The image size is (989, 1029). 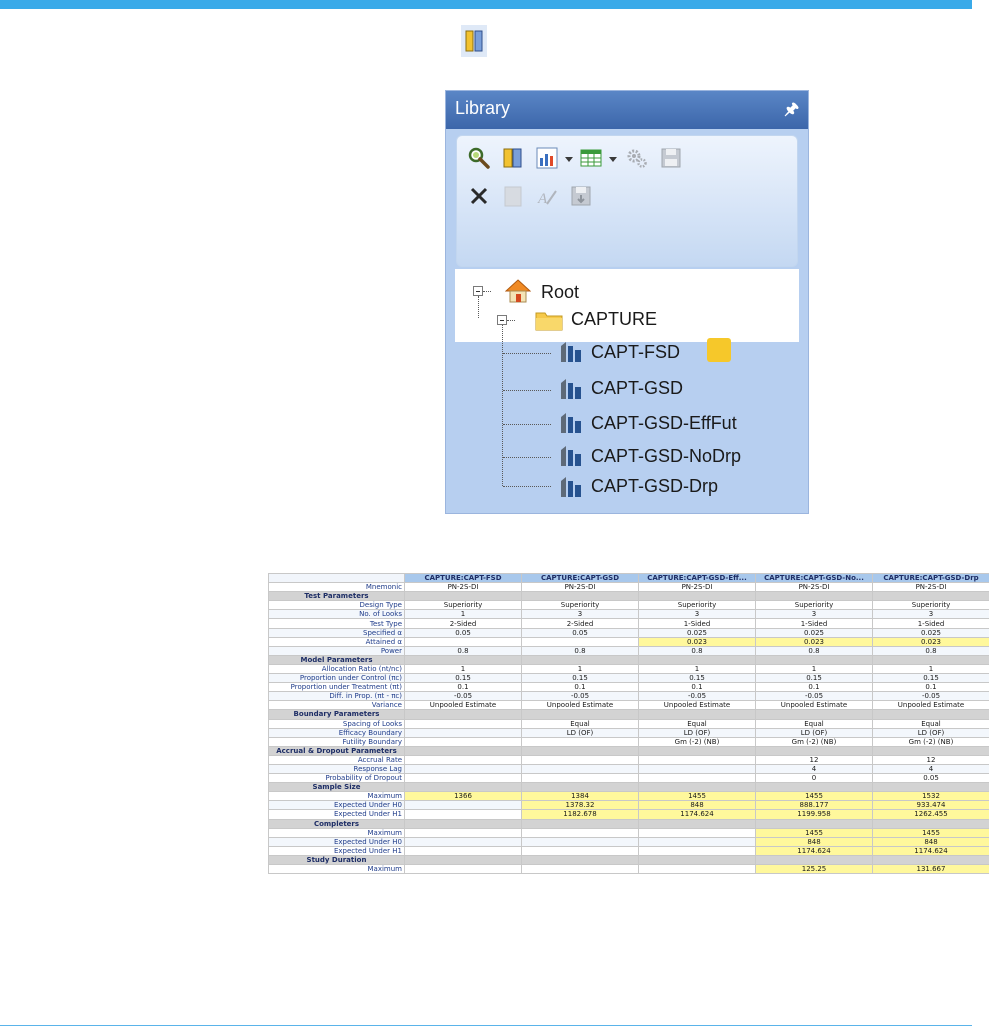 I want to click on value-cell: Gm (-2) (NB), so click(x=814, y=741).